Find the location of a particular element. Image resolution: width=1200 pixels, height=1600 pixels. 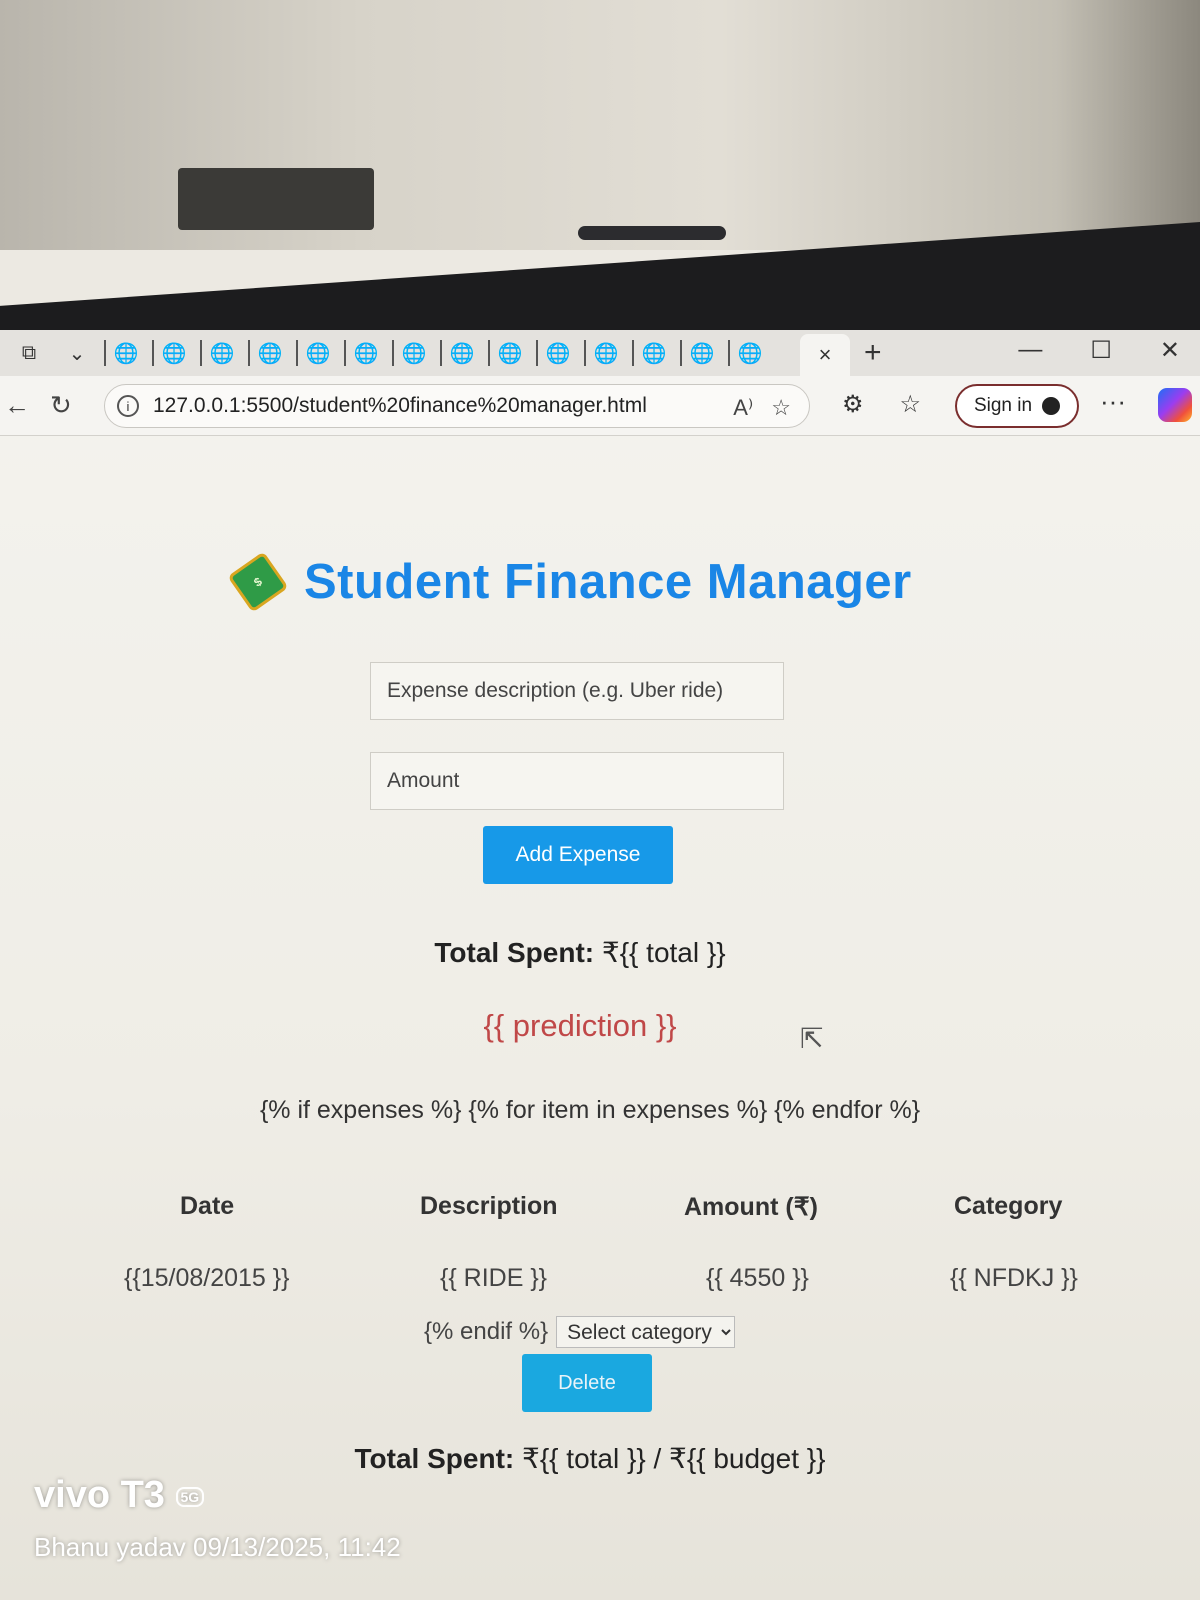

total-value: ₹{{ total }} is located at coordinates (663, 952).